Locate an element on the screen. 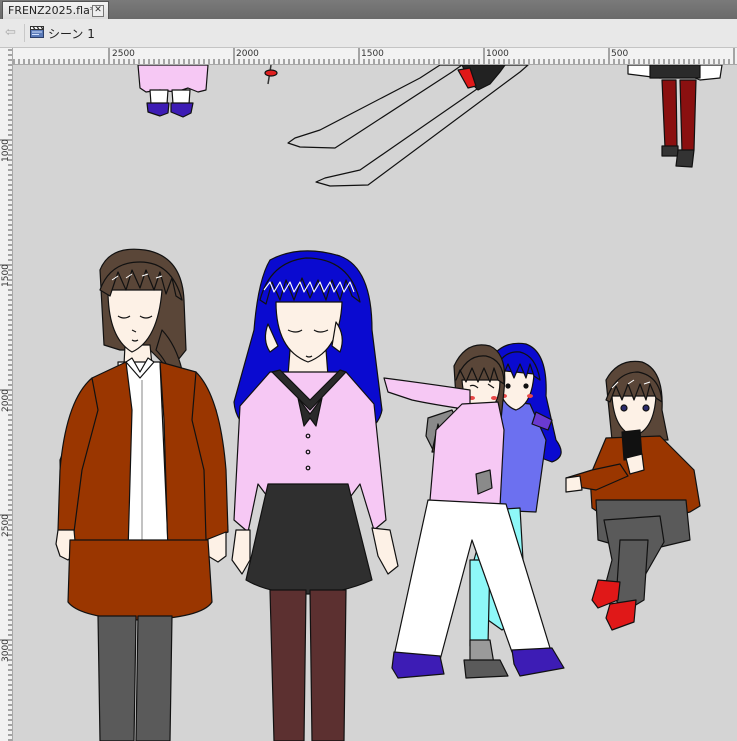  partial-figure-pink-legs is located at coordinates (173, 91).